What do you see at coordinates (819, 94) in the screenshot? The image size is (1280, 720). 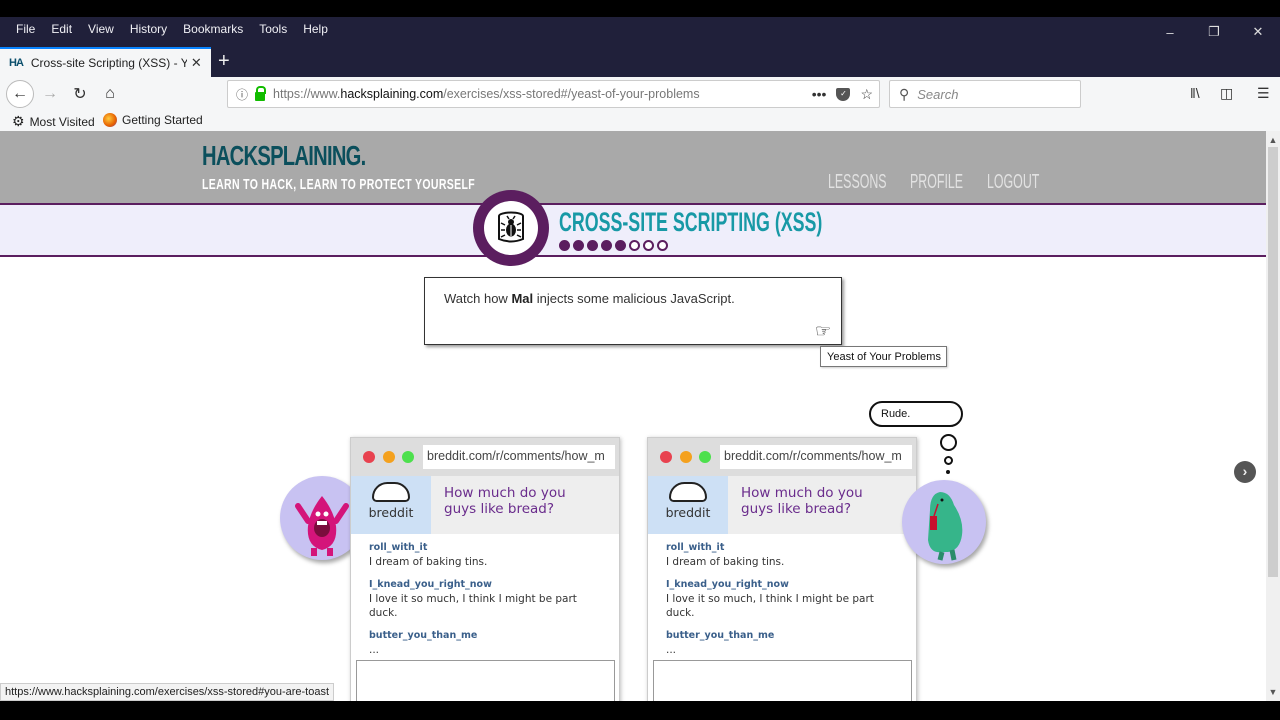 I see `page-actions-icon: •••` at bounding box center [819, 94].